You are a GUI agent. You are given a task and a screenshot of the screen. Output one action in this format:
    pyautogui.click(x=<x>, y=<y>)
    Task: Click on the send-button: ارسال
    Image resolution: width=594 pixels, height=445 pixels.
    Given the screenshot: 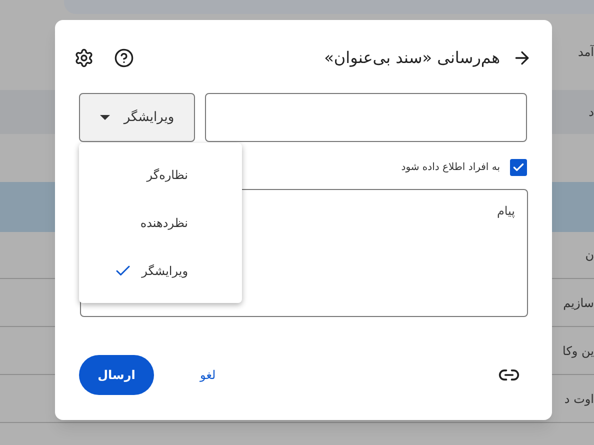 What is the action you would take?
    pyautogui.click(x=116, y=375)
    